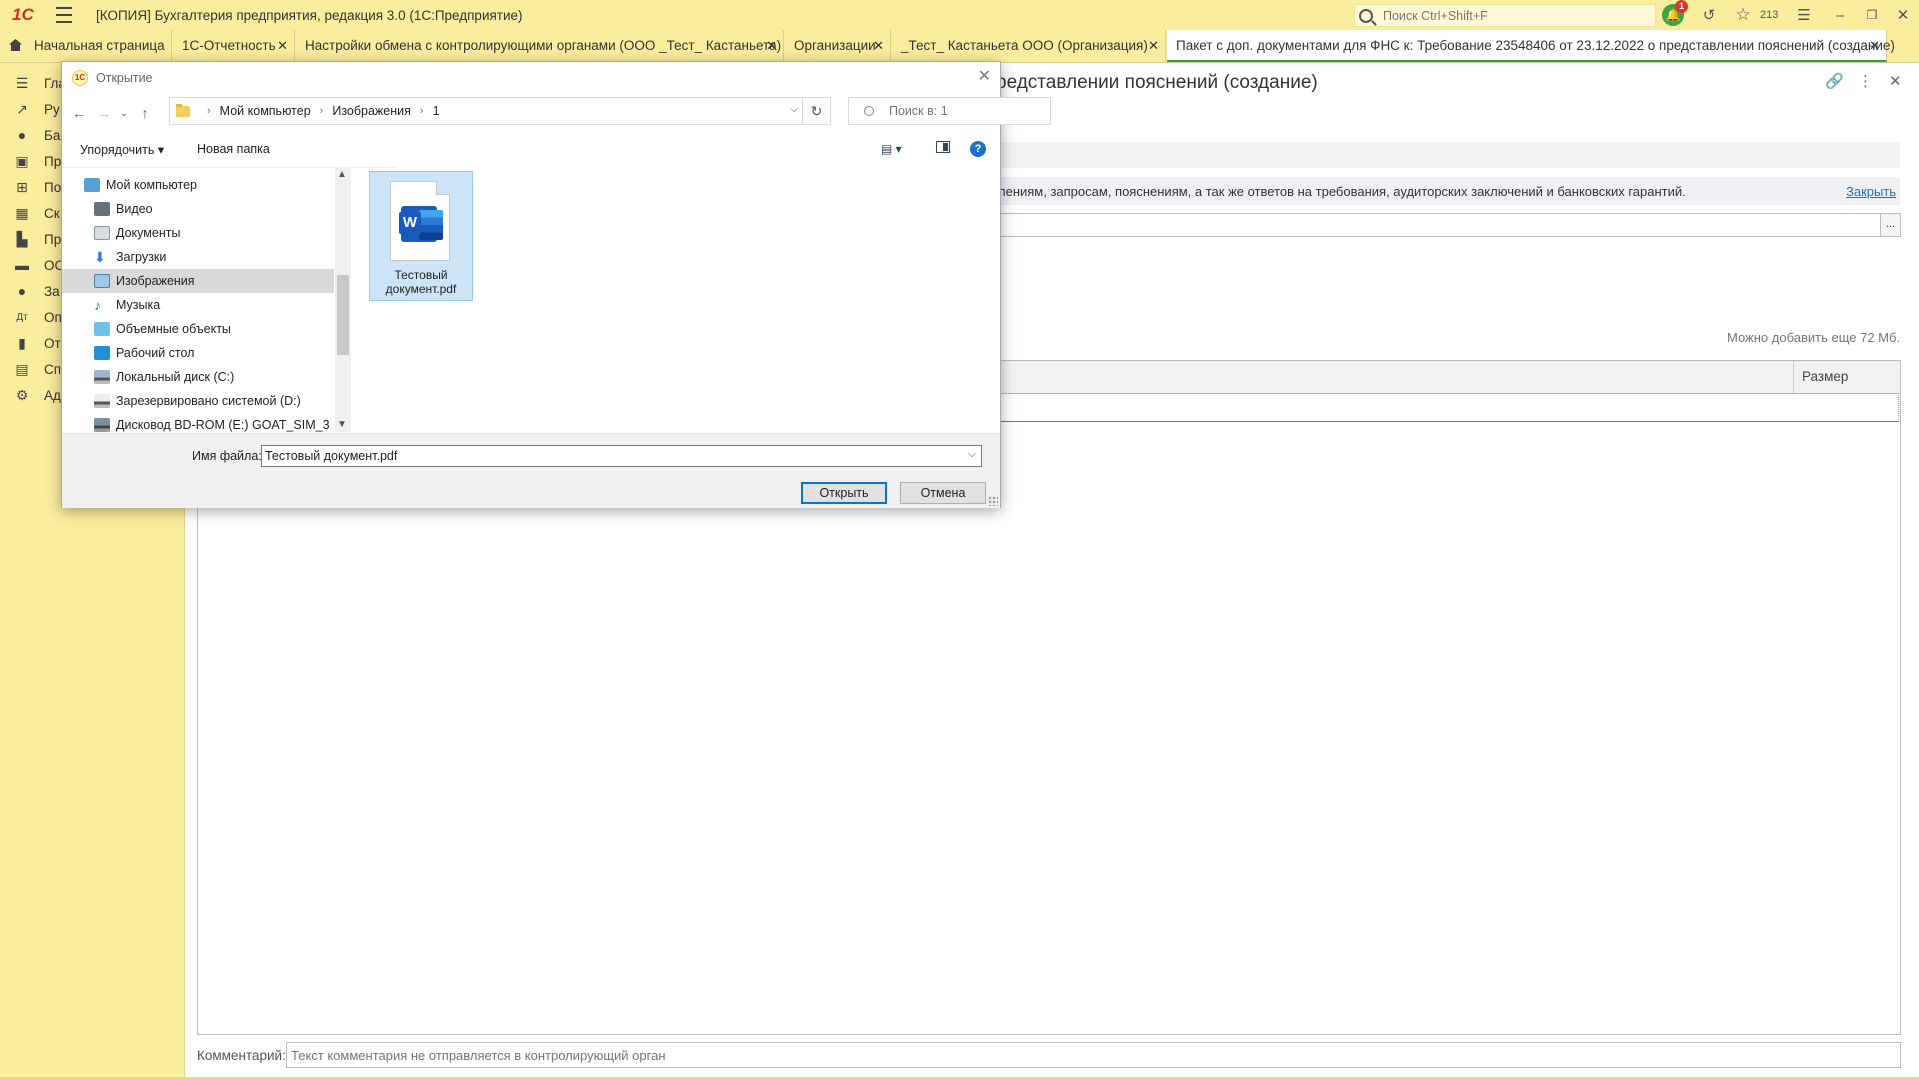 The height and width of the screenshot is (1079, 1919). What do you see at coordinates (198, 281) in the screenshot?
I see `tree-item-pictures: Изображения` at bounding box center [198, 281].